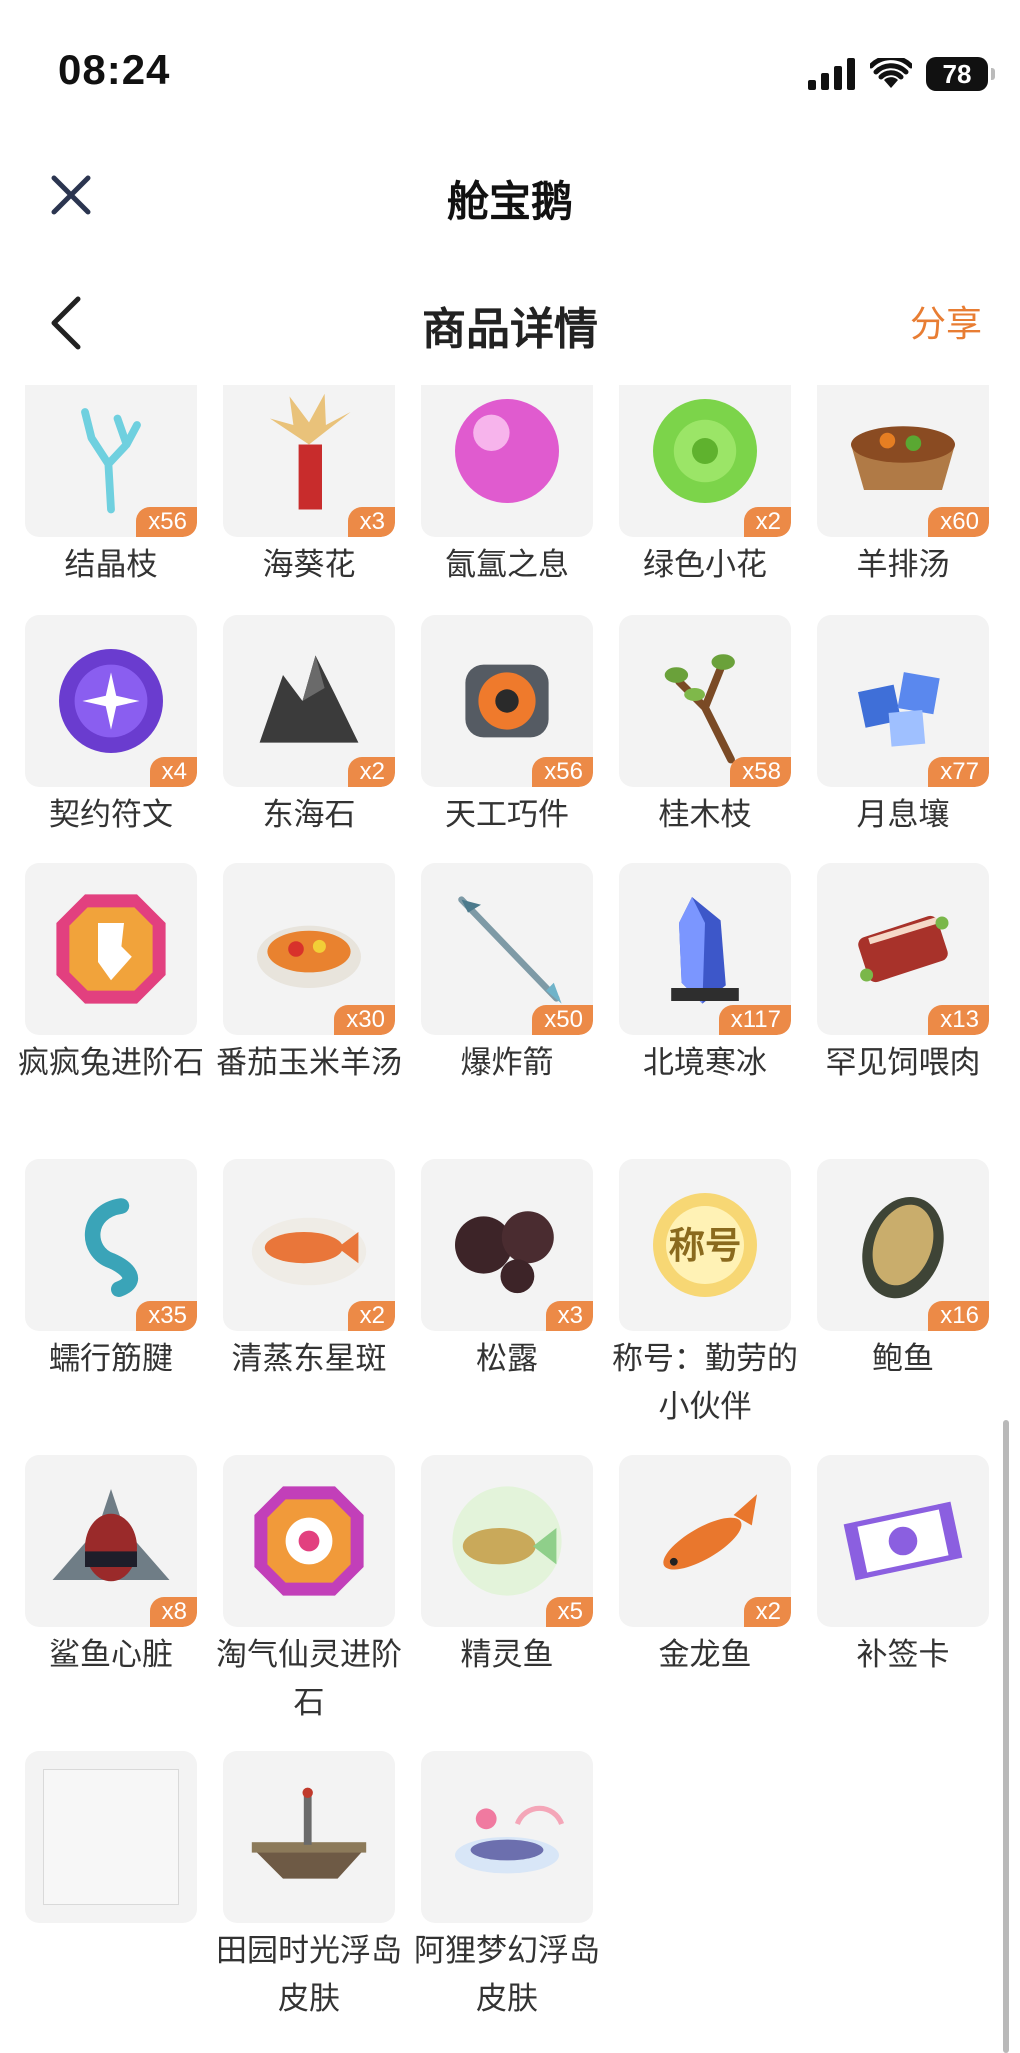 This screenshot has width=1020, height=2053. I want to click on title-badge-text: 称号, so click(705, 1245).